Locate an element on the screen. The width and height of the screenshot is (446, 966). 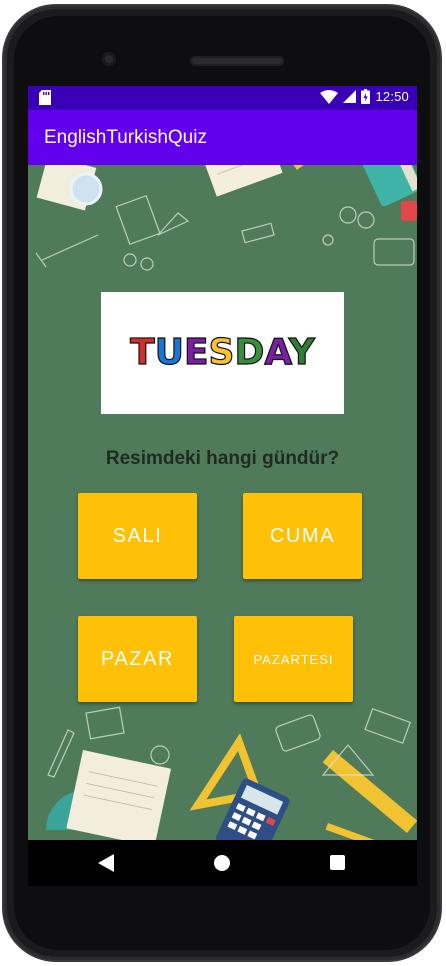
option-button-2: CUMA is located at coordinates (302, 536).